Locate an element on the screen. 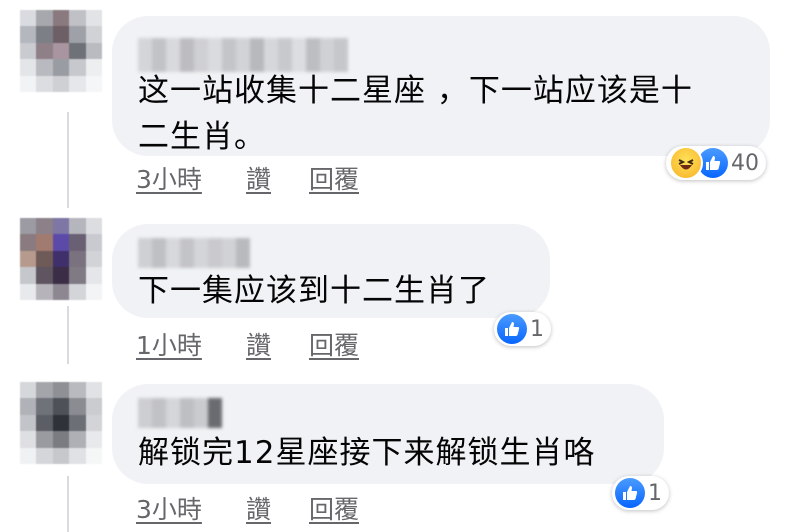 The height and width of the screenshot is (532, 800). comment-bubble: 下一集应该到十二生肖了 is located at coordinates (331, 271).